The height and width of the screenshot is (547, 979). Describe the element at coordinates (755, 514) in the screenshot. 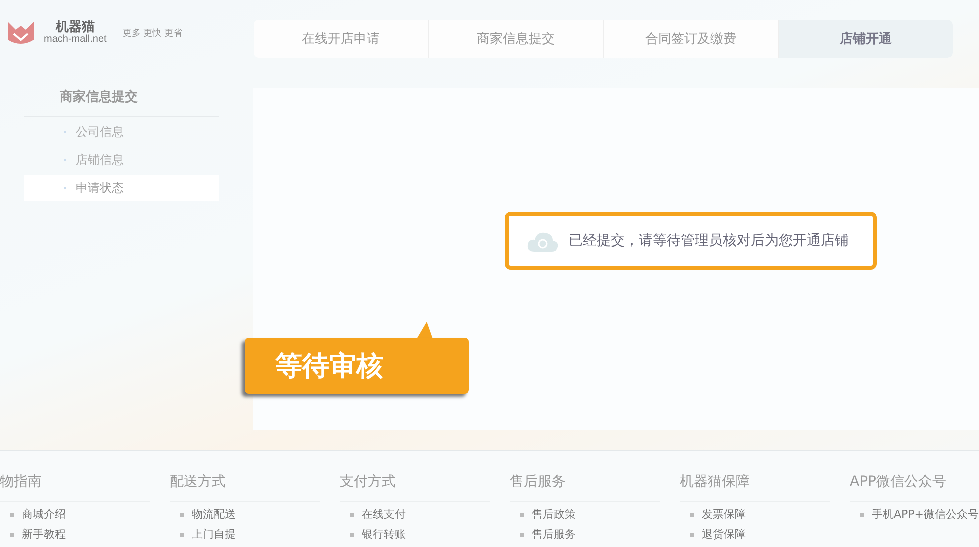

I see `footer-link: 发票保障` at that location.